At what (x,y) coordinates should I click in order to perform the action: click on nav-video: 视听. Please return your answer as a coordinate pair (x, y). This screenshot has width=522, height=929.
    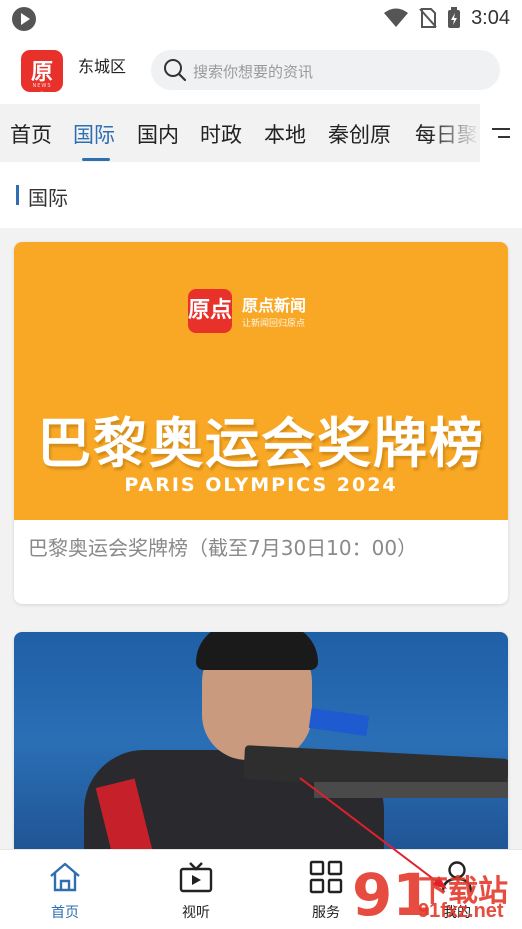
    Looking at the image, I should click on (196, 889).